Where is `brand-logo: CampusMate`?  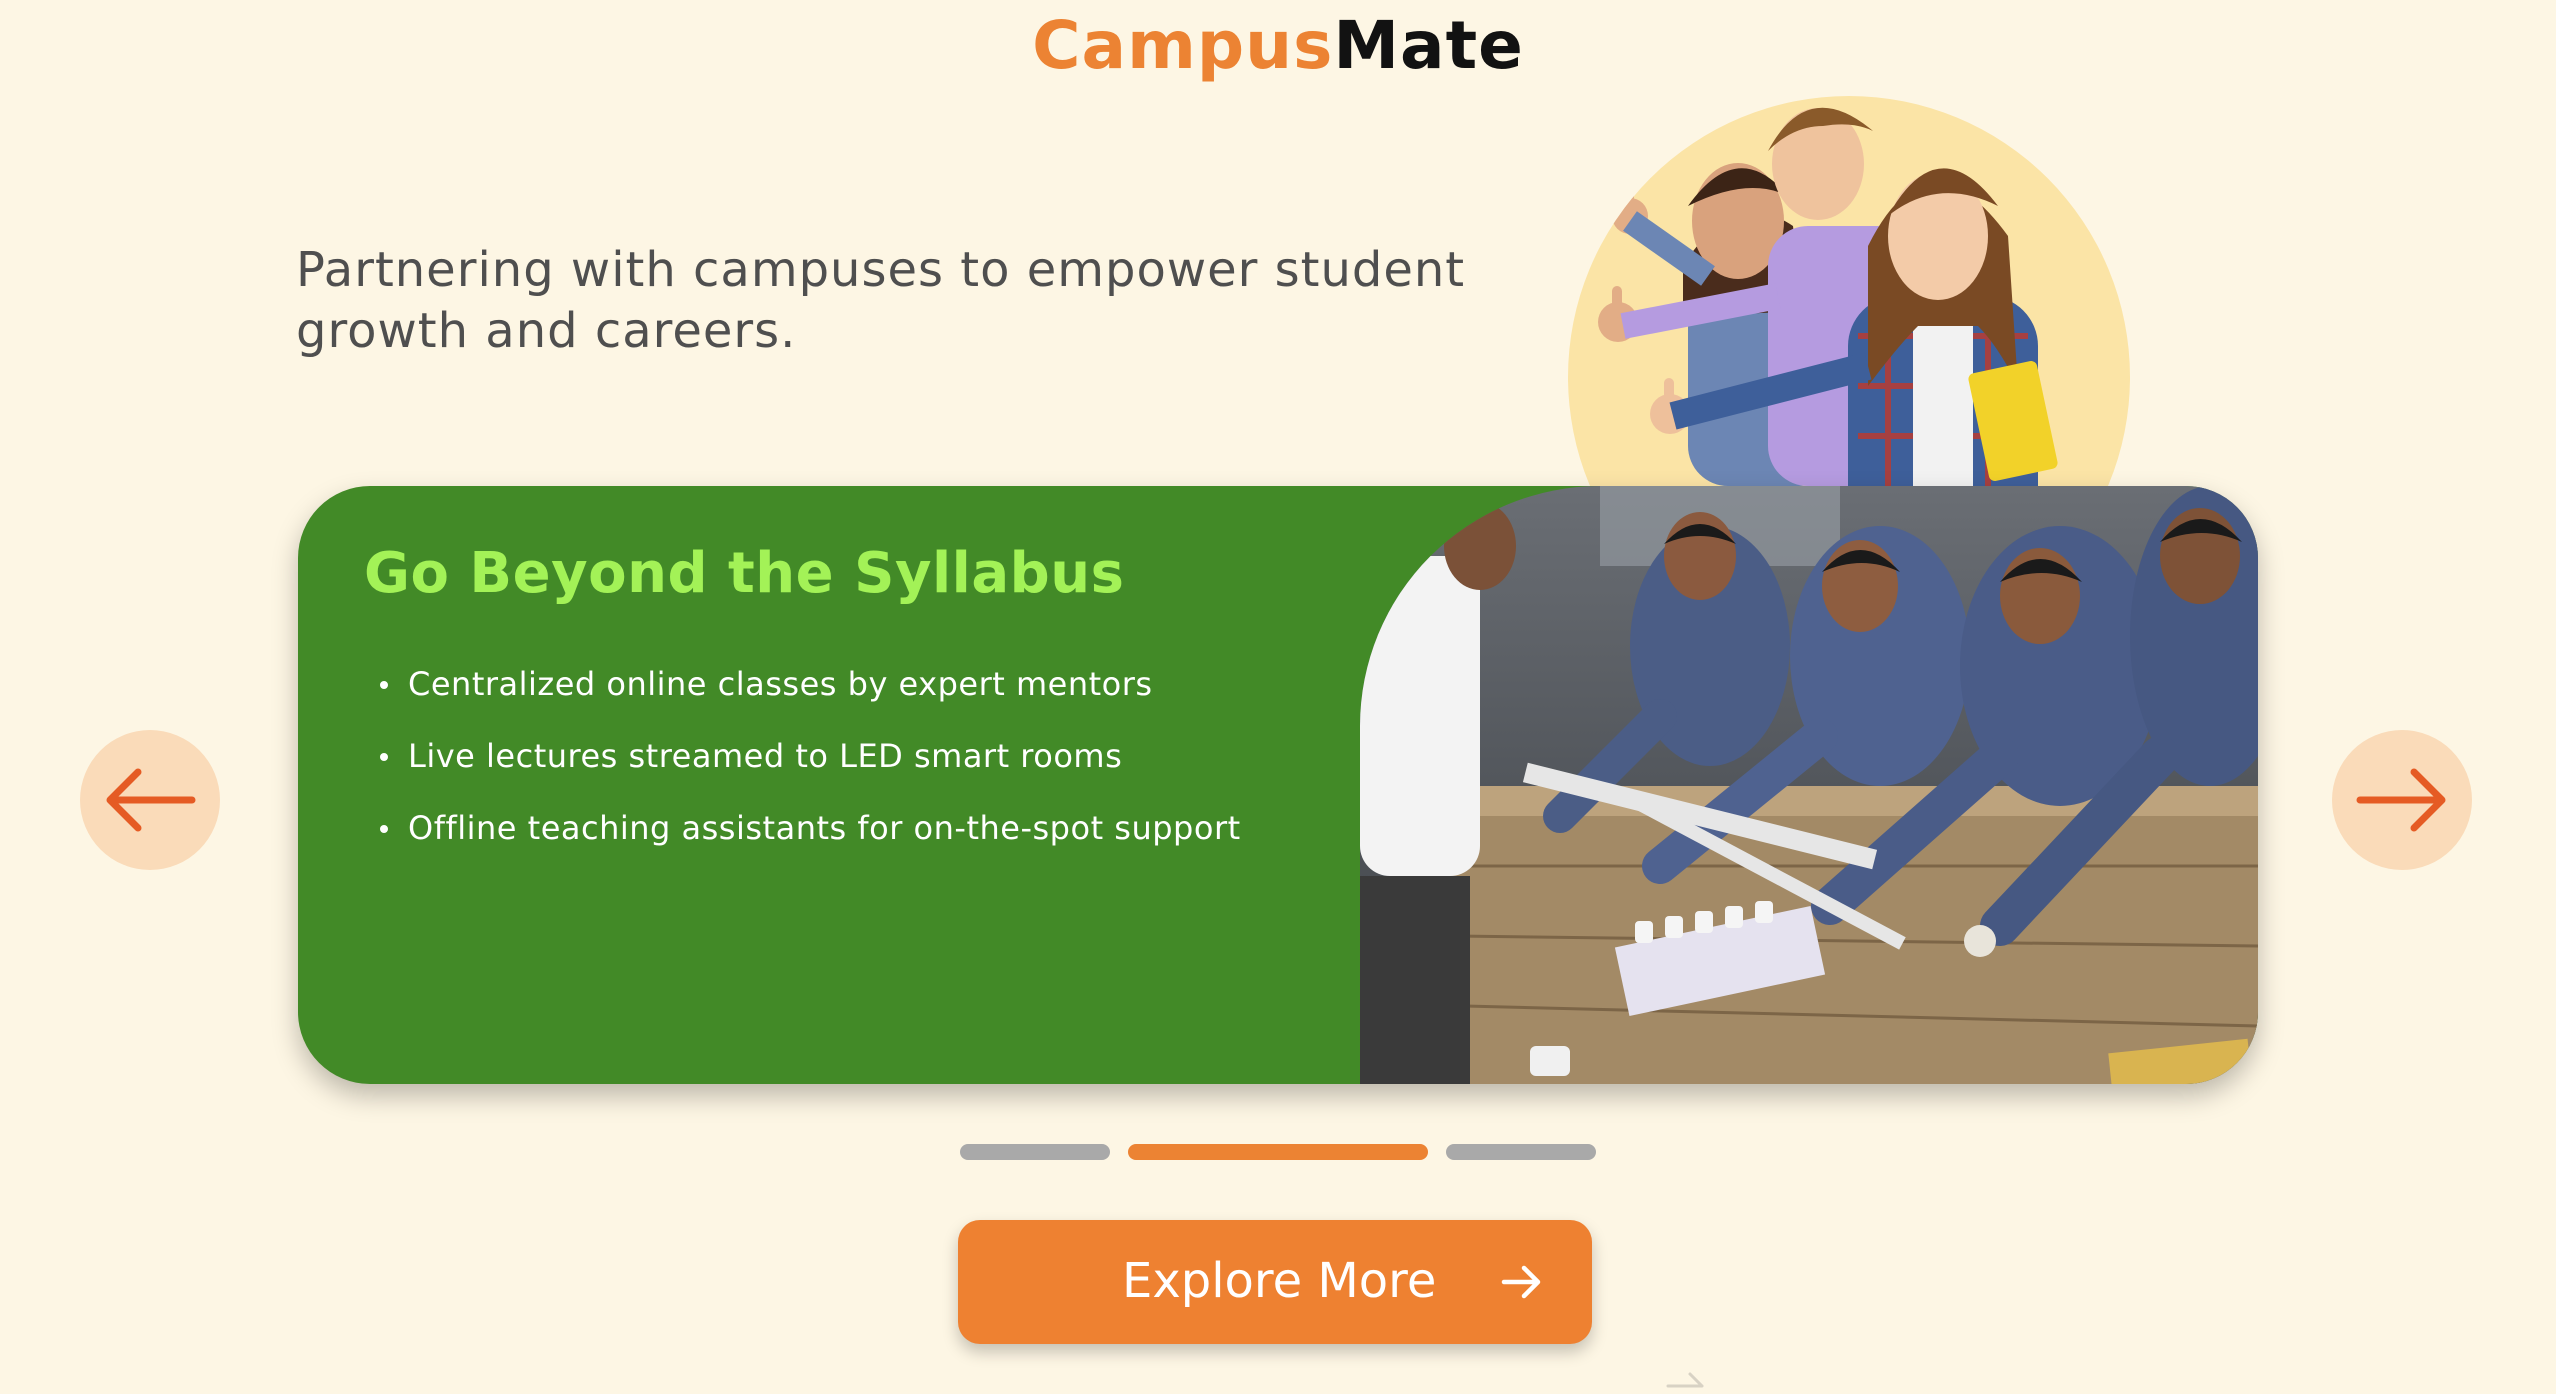 brand-logo: CampusMate is located at coordinates (1278, 46).